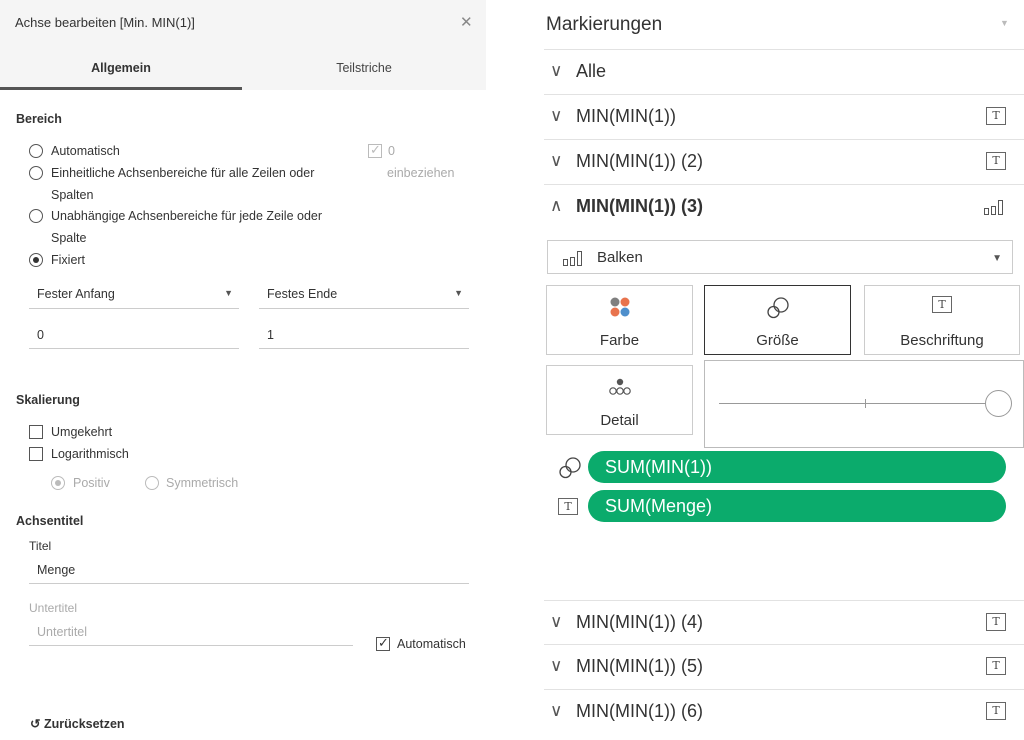 The width and height of the screenshot is (1024, 740). I want to click on marks-row-label: MIN(MIN(1)), so click(626, 116).